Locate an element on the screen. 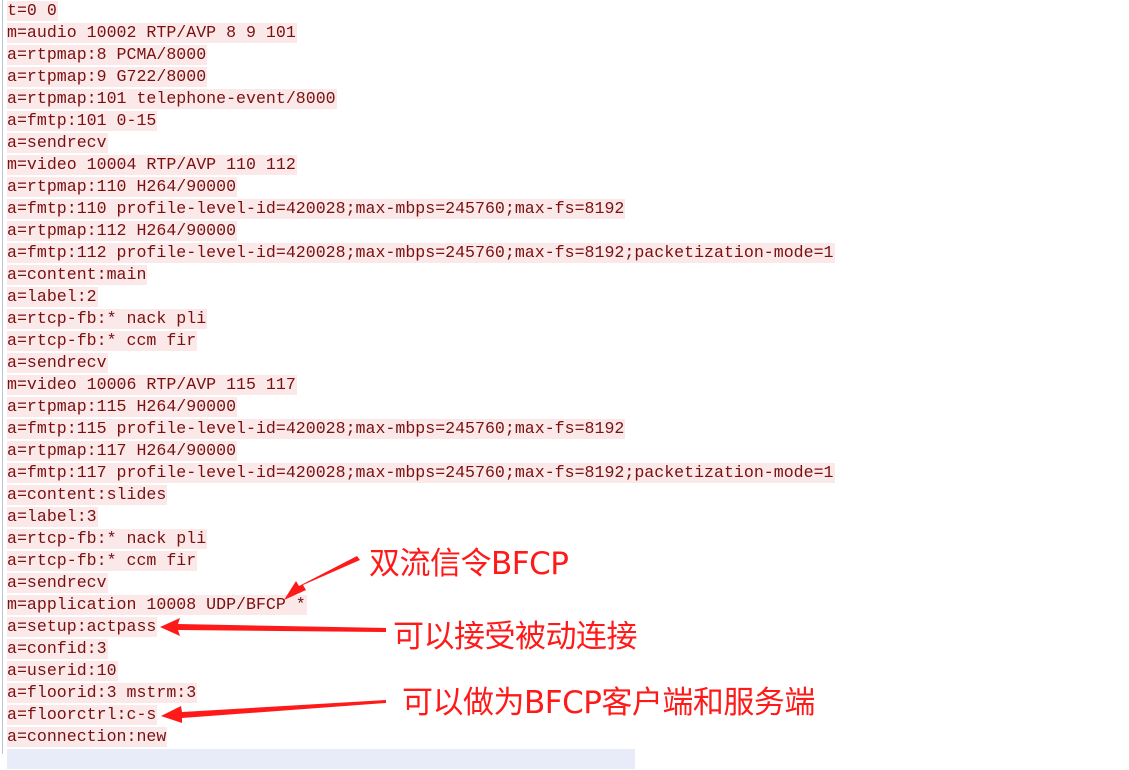  sdp-line-partial-cutoff is located at coordinates (421, 759).